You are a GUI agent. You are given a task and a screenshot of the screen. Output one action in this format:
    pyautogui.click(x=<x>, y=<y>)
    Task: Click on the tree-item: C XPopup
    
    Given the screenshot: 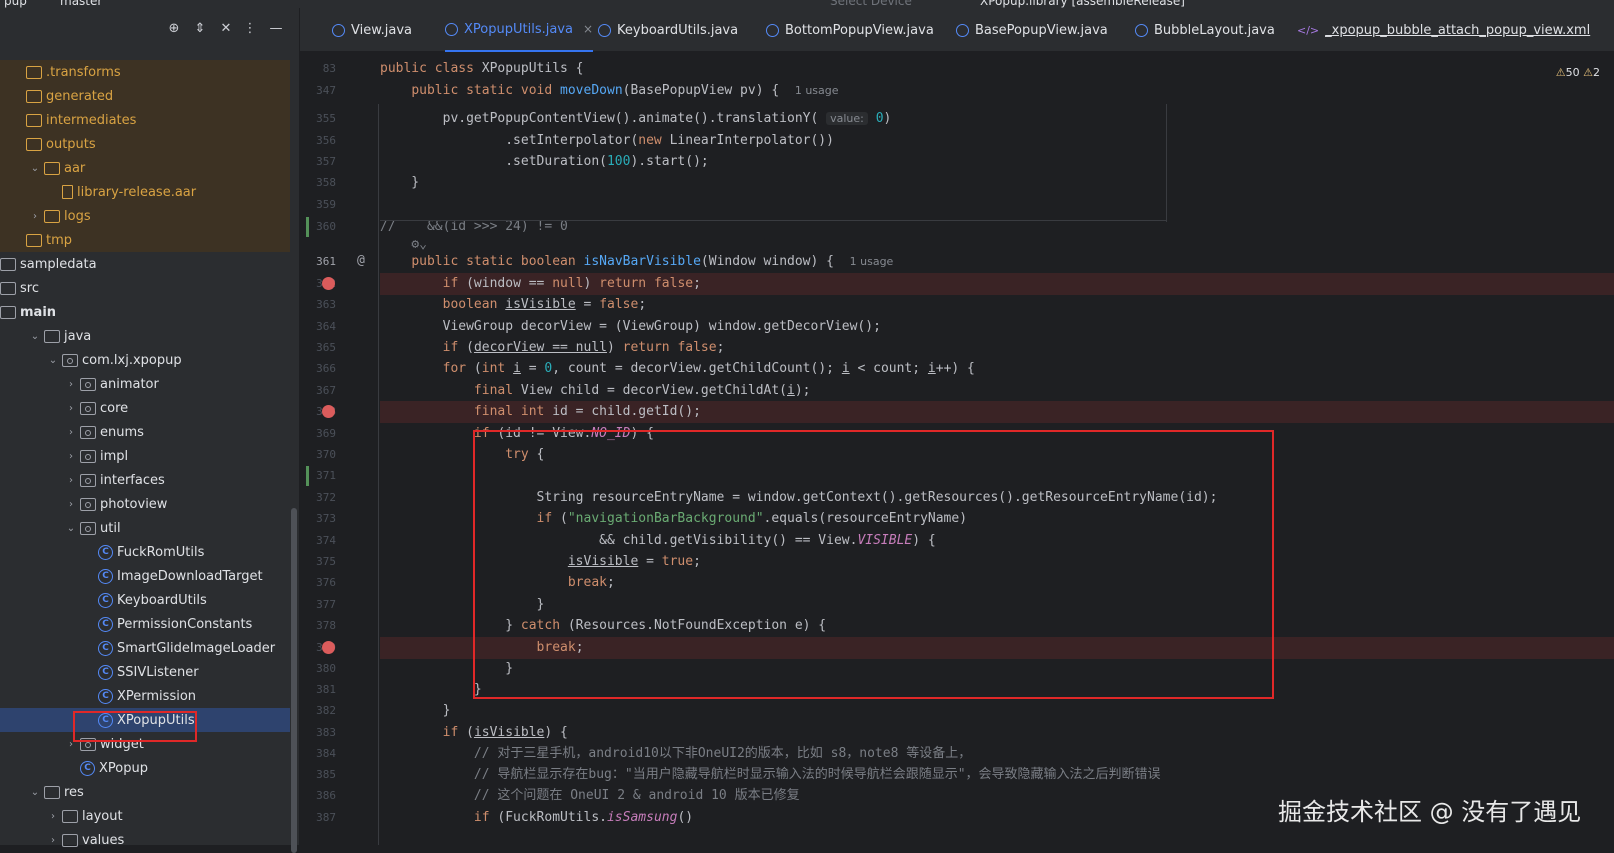 What is the action you would take?
    pyautogui.click(x=145, y=768)
    